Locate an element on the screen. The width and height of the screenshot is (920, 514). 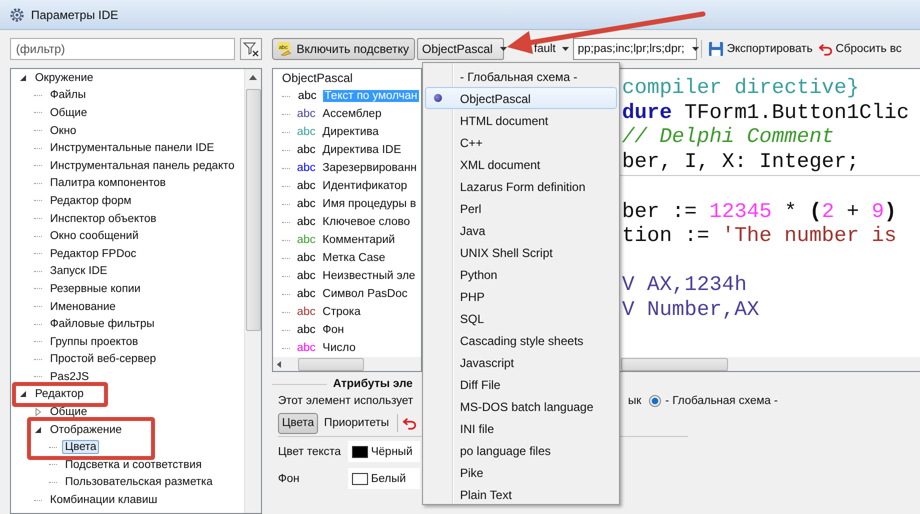
radio-label: - Глобальная схема - is located at coordinates (721, 401).